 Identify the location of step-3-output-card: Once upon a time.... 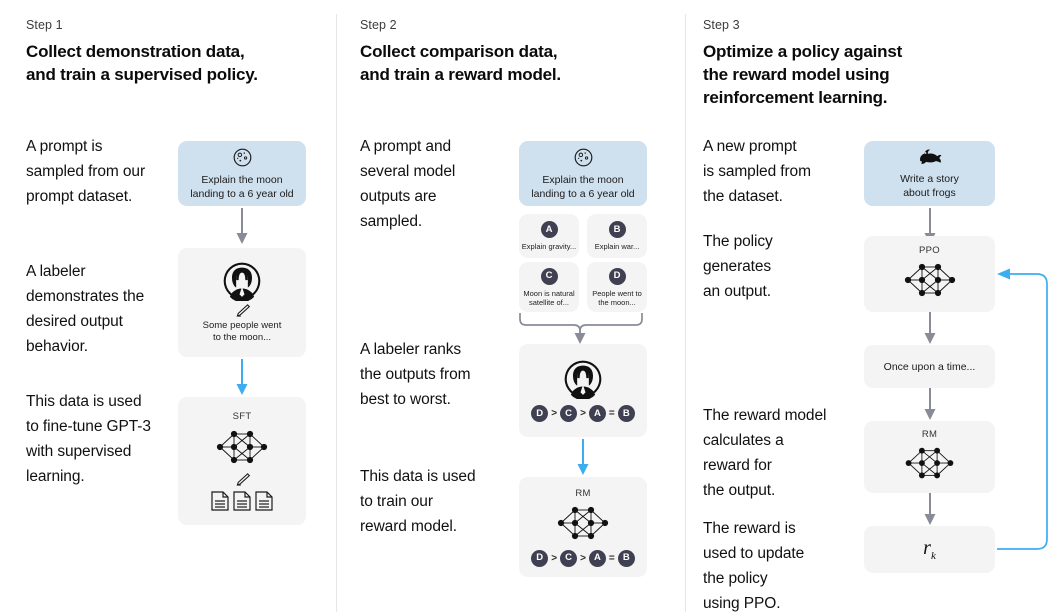
(929, 366).